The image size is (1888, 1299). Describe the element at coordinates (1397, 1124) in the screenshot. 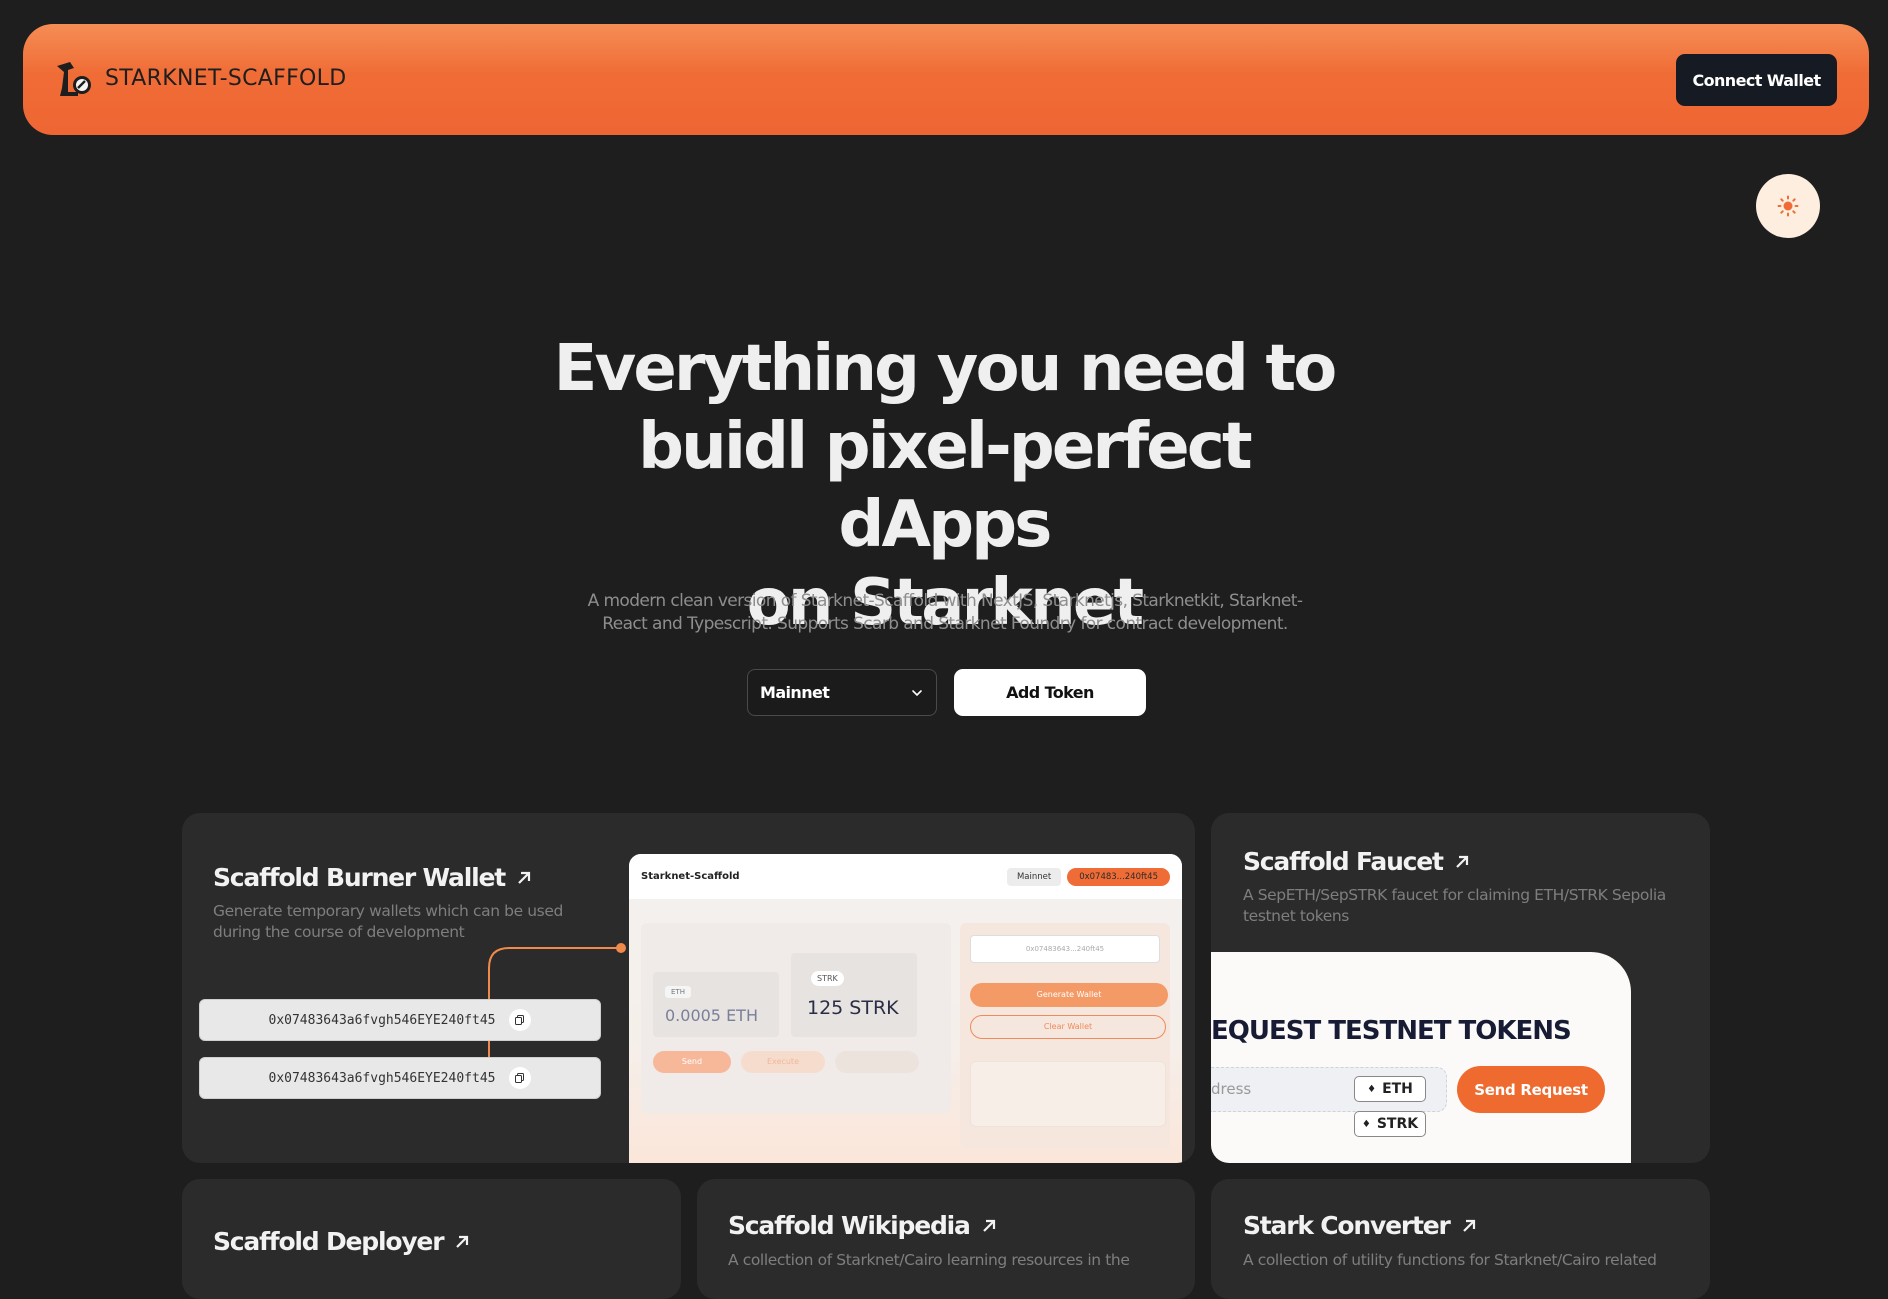

I see `strk-chip-label: STRK` at that location.